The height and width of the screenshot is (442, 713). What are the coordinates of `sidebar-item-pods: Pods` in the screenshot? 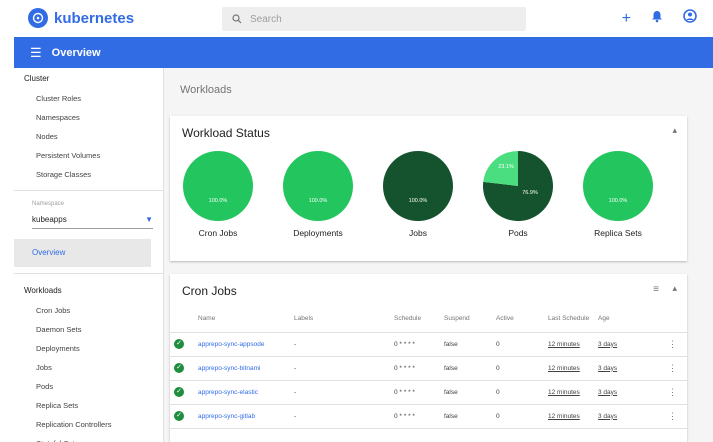 It's located at (88, 386).